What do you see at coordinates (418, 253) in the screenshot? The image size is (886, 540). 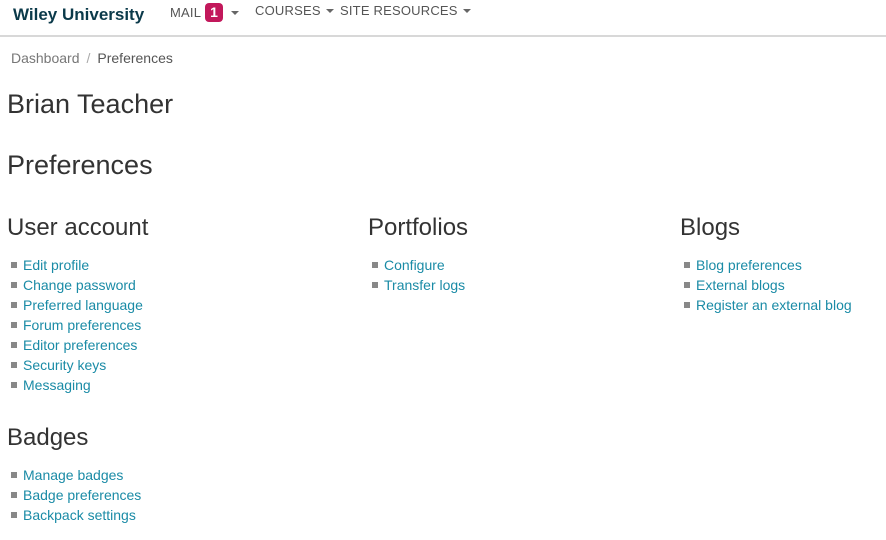 I see `section-portfolios: Portfolios Configure Transfer logs` at bounding box center [418, 253].